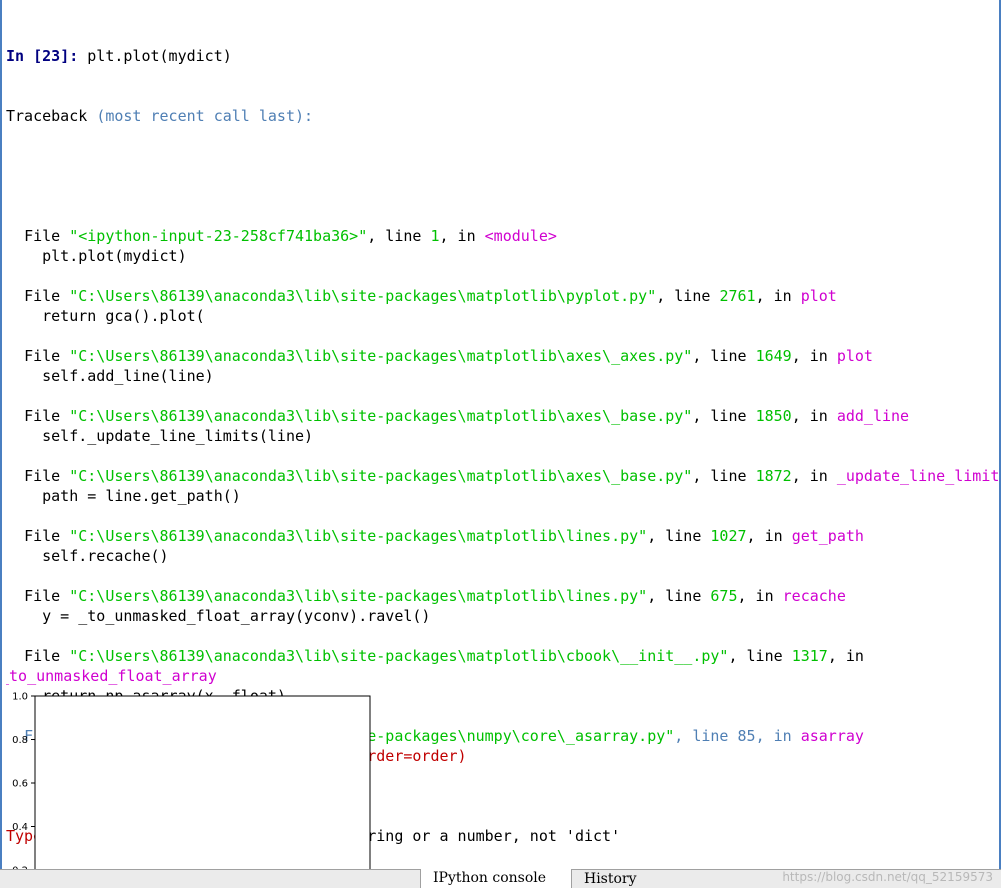  What do you see at coordinates (51, 116) in the screenshot?
I see `traceback-label: Traceback` at bounding box center [51, 116].